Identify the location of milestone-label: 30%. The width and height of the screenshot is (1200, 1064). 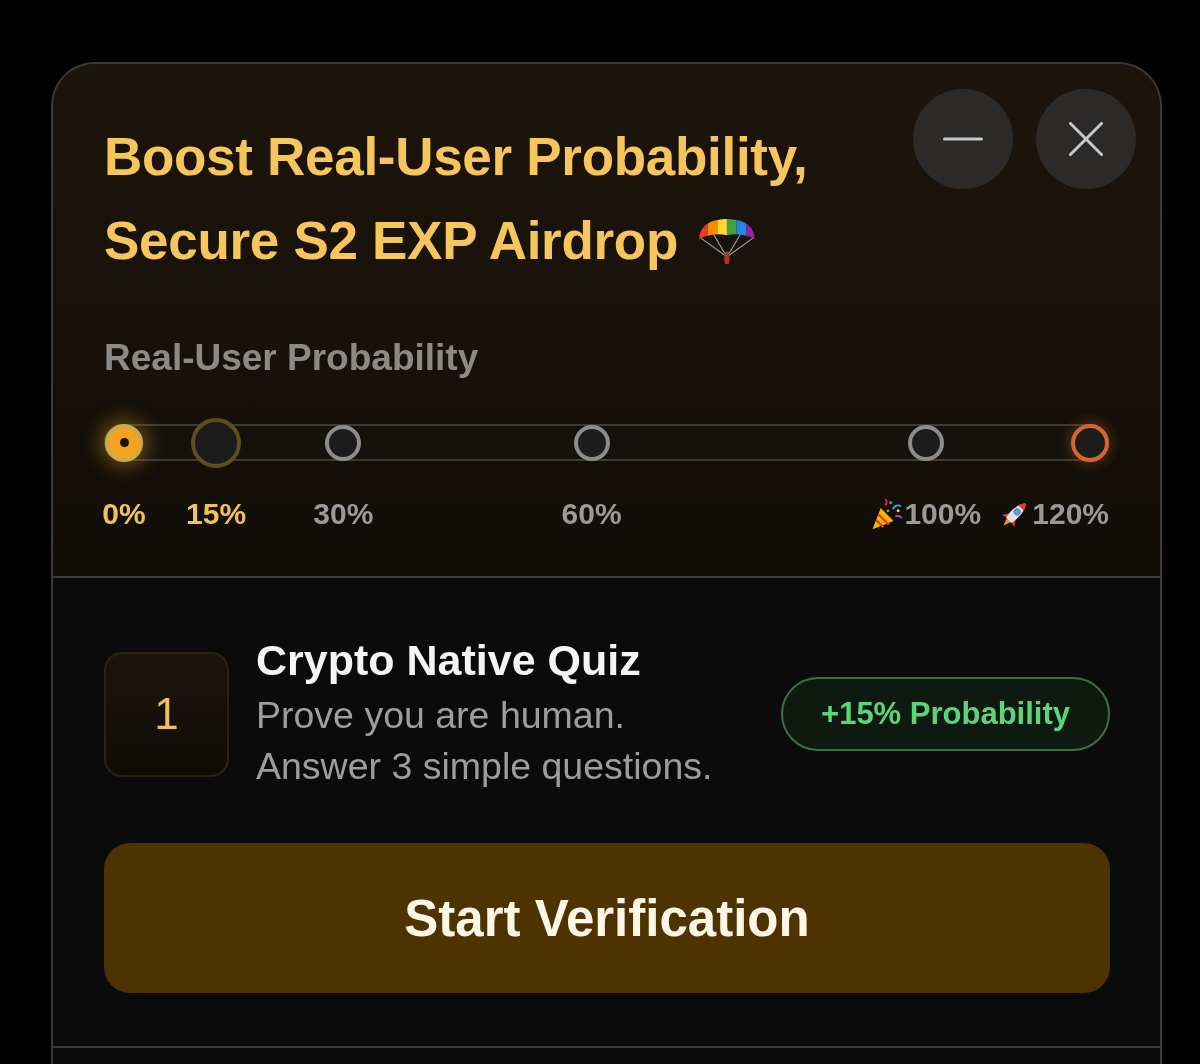
(343, 514).